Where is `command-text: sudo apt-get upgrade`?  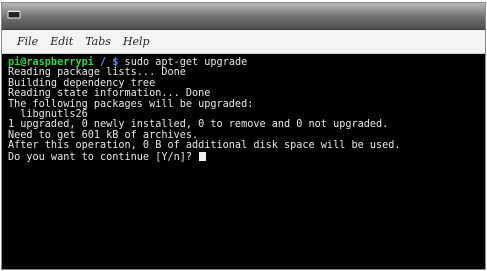
command-text: sudo apt-get upgrade is located at coordinates (183, 62).